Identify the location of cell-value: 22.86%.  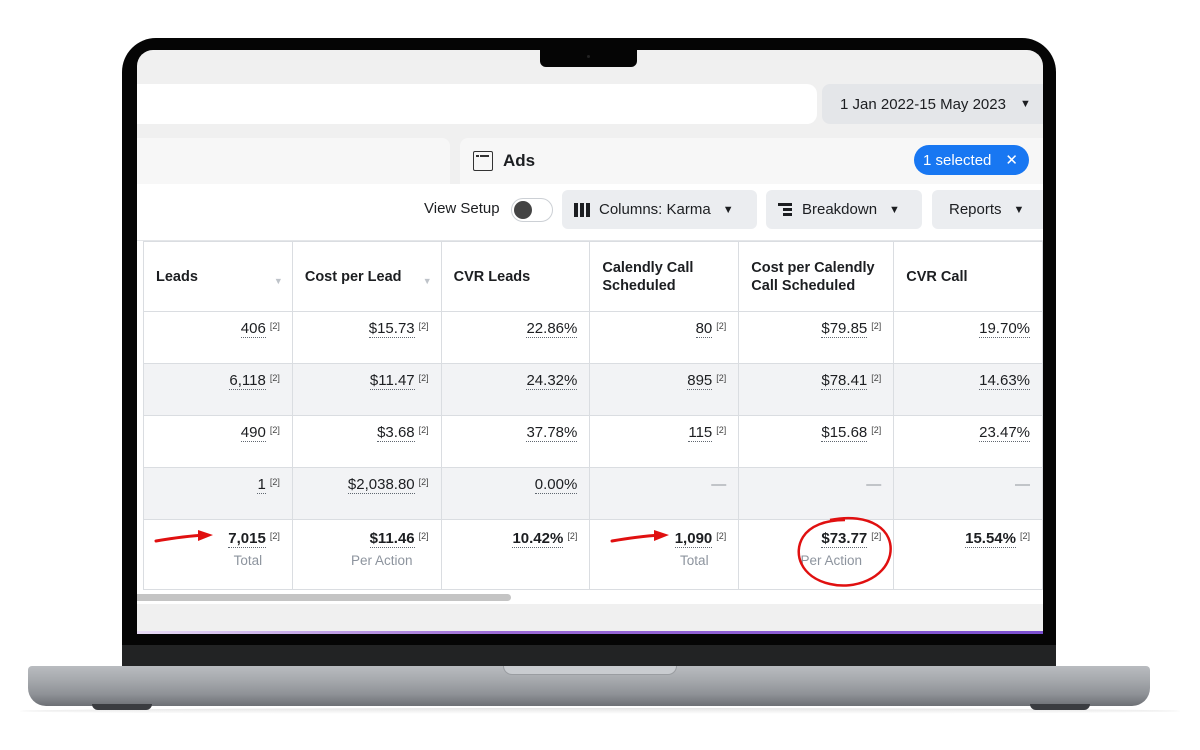
(552, 329).